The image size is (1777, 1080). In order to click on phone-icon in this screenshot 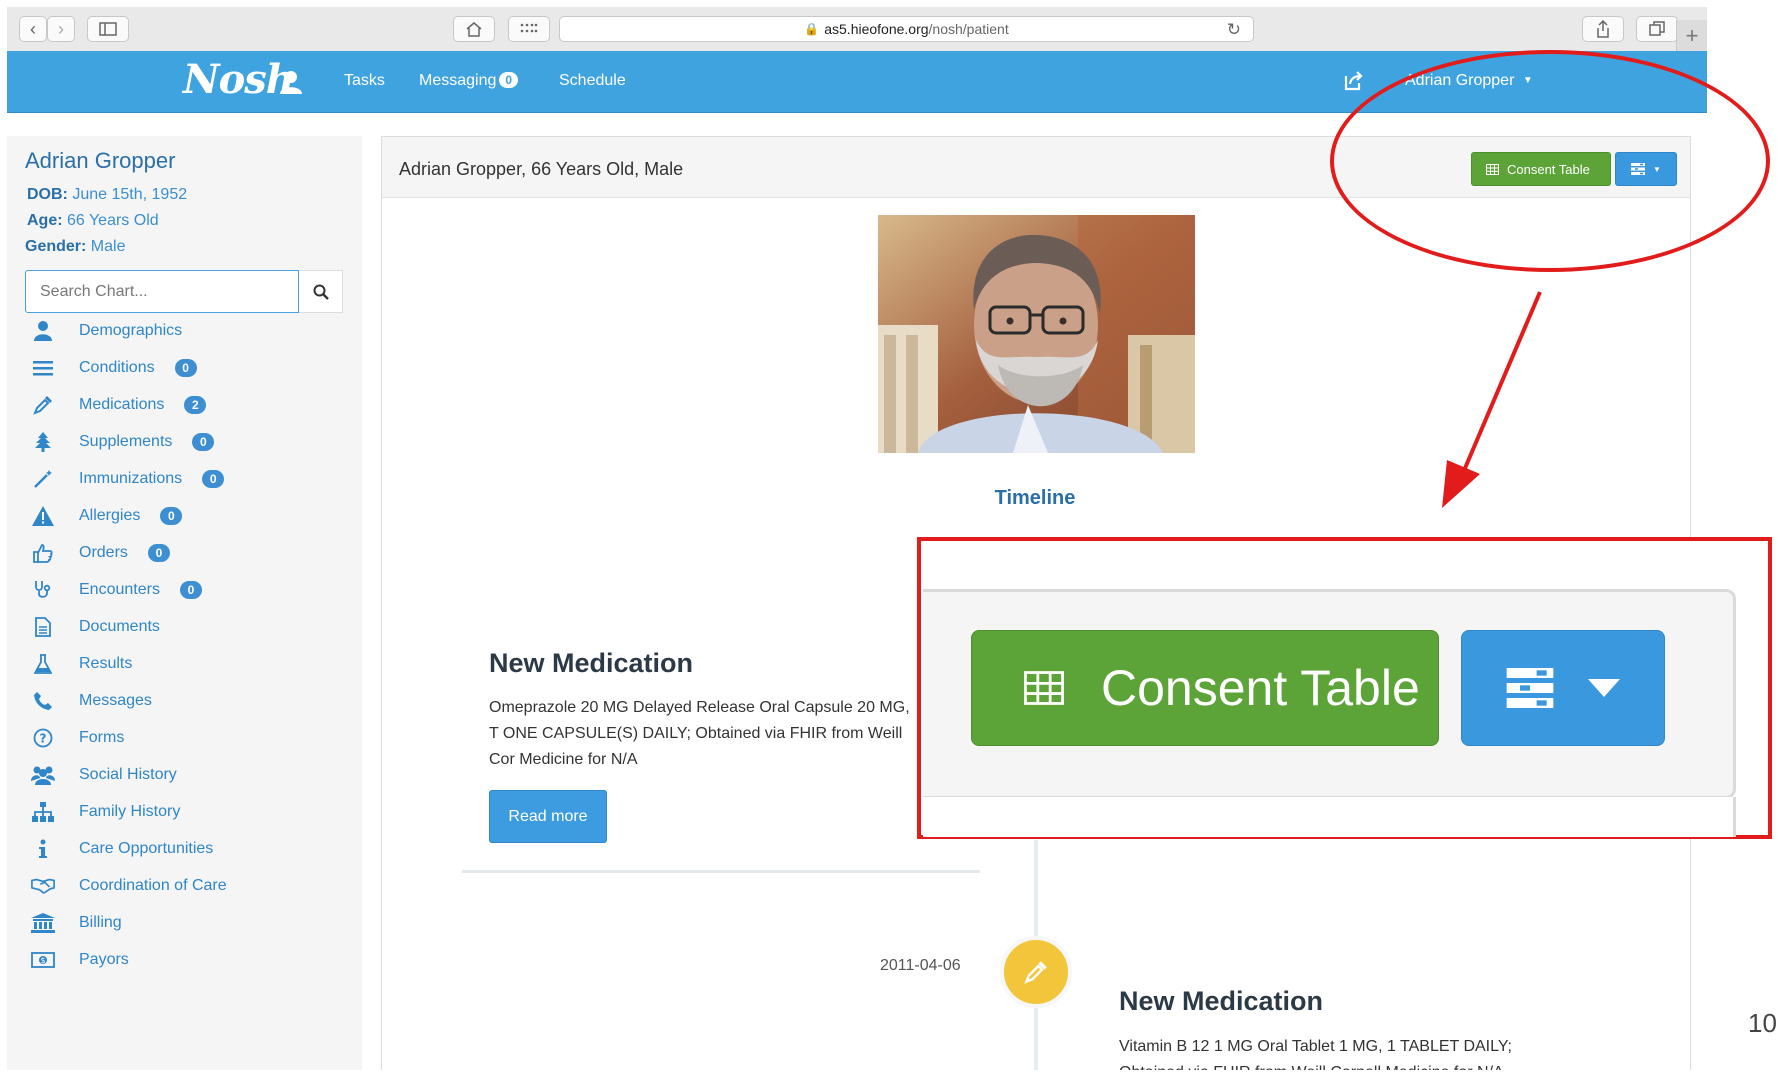, I will do `click(43, 701)`.